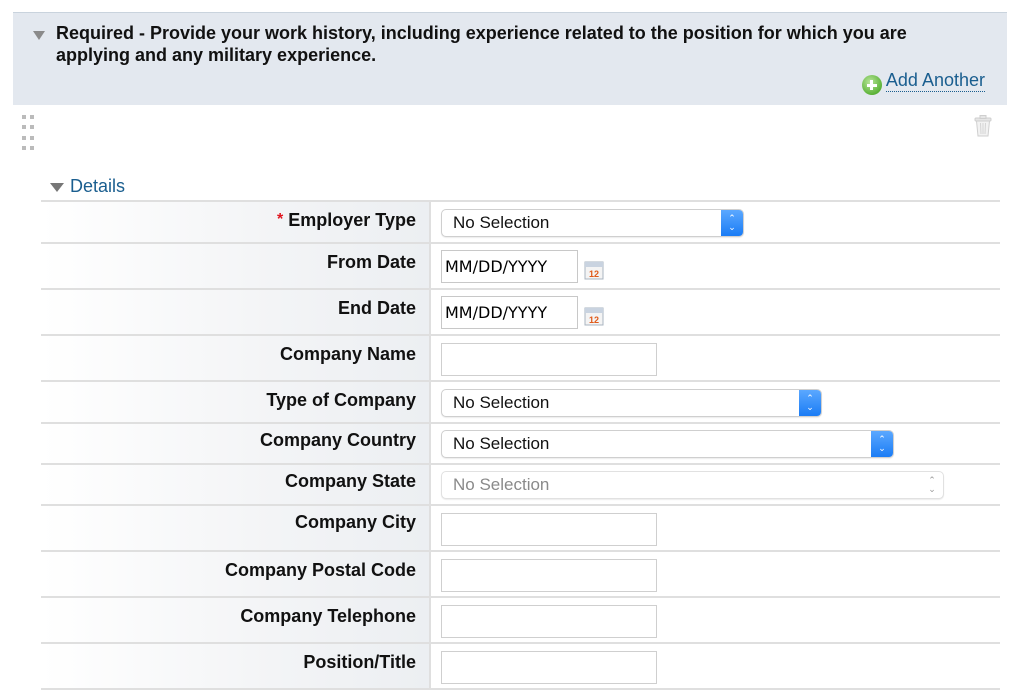 This screenshot has width=1024, height=693. What do you see at coordinates (667, 444) in the screenshot?
I see `company-country-select: No Selection ⌃ ⌄` at bounding box center [667, 444].